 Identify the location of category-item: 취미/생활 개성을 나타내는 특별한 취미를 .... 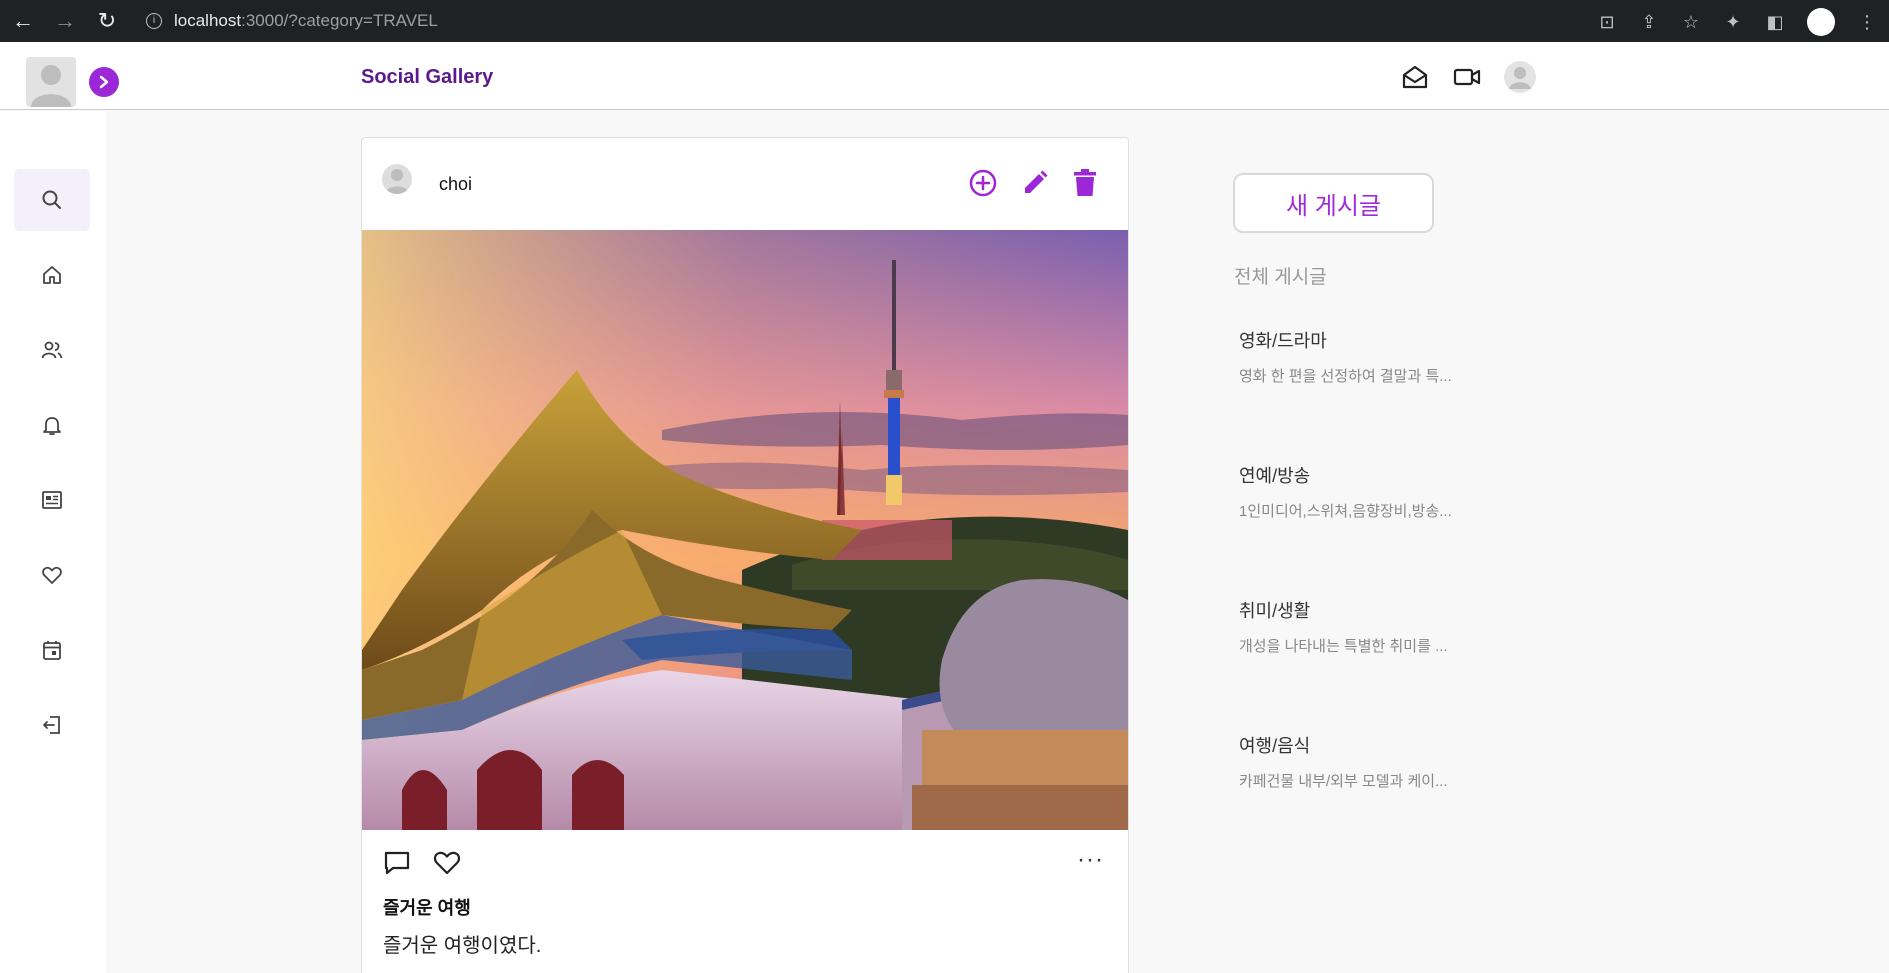
(1343, 626).